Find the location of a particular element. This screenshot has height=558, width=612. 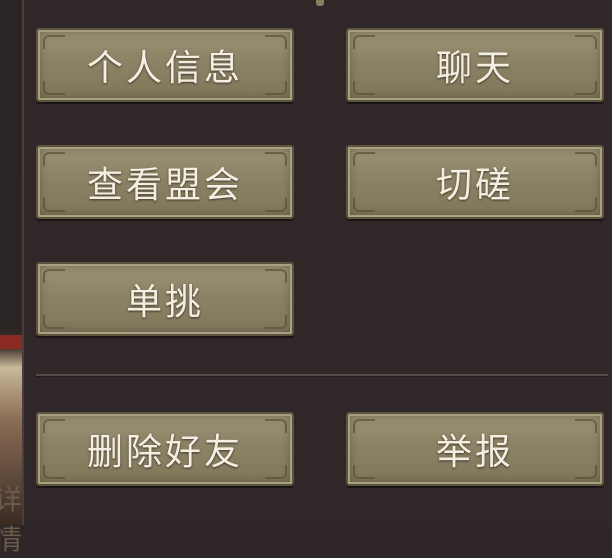

profile-button-label: 个人信息 is located at coordinates (164, 68).